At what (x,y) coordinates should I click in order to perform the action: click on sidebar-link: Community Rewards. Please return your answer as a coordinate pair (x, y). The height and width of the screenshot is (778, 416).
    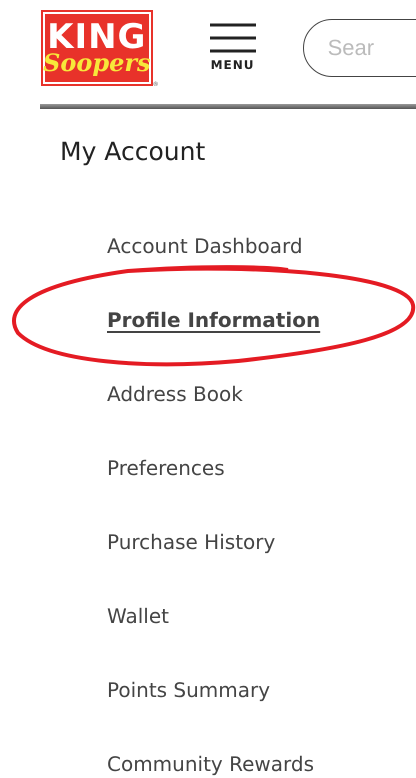
    Looking at the image, I should click on (210, 764).